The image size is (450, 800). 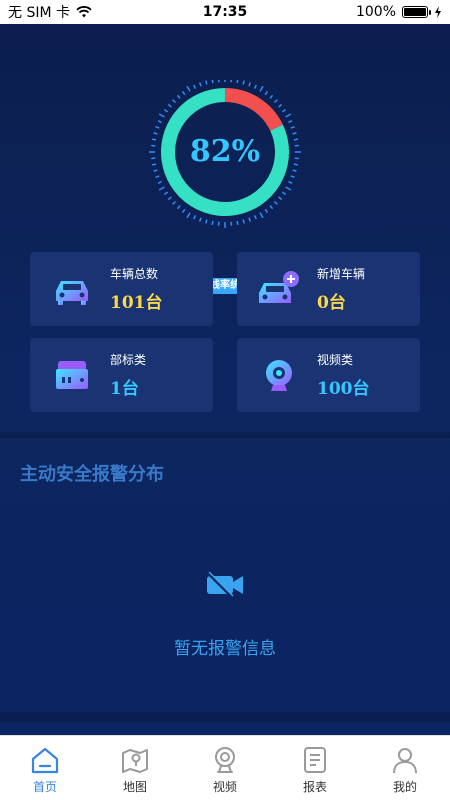 I want to click on status-right: 100%, so click(x=399, y=12).